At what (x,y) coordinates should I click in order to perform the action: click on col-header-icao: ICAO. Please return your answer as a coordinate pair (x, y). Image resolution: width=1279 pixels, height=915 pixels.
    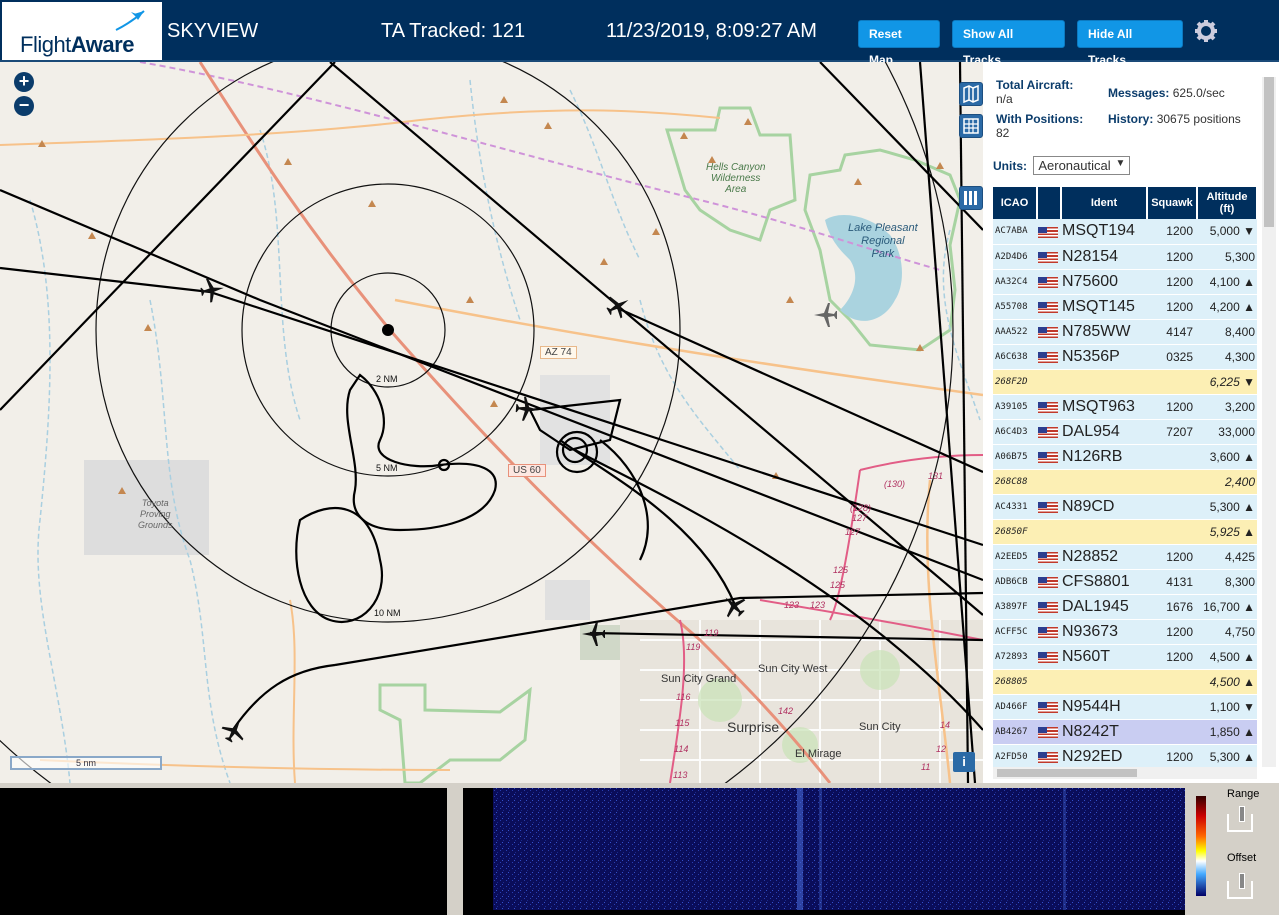
    Looking at the image, I should click on (1015, 203).